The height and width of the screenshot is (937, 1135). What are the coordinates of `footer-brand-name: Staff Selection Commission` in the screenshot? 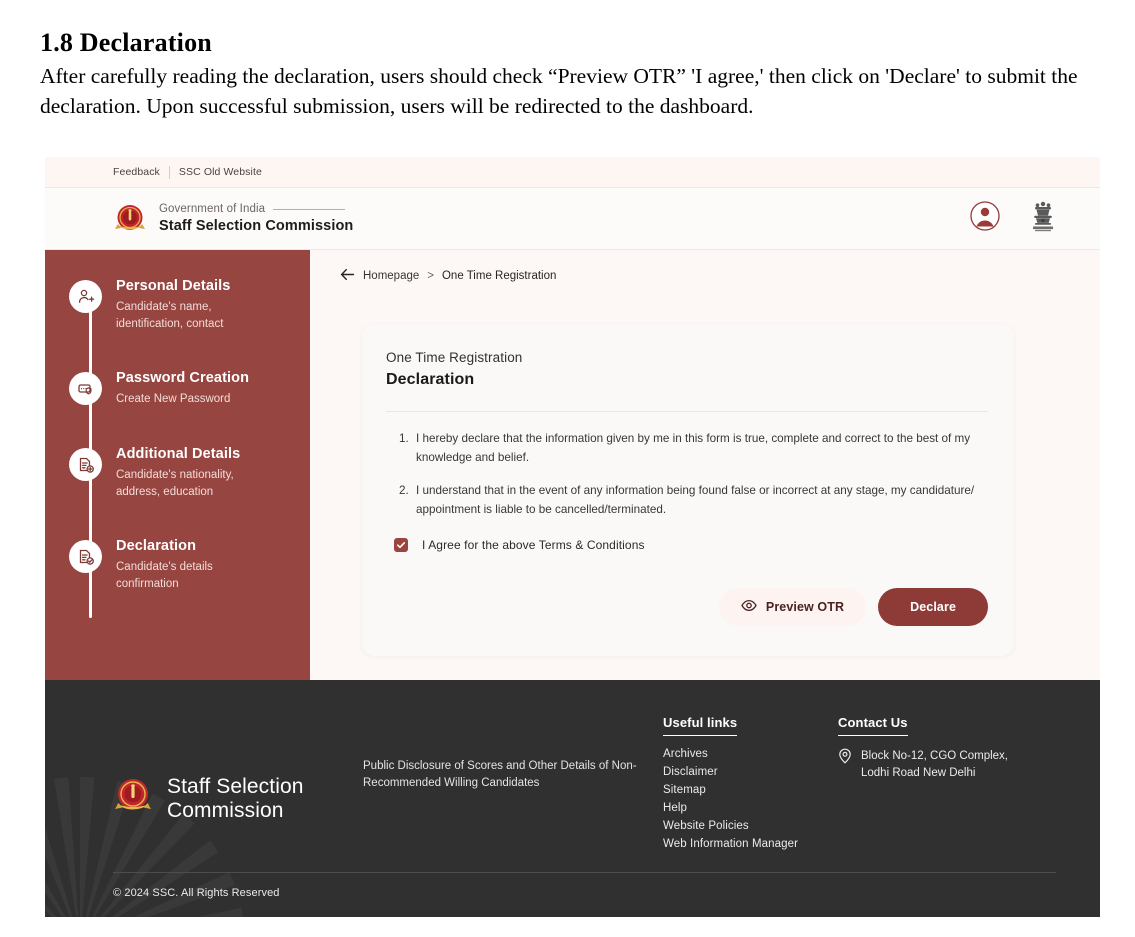 It's located at (235, 798).